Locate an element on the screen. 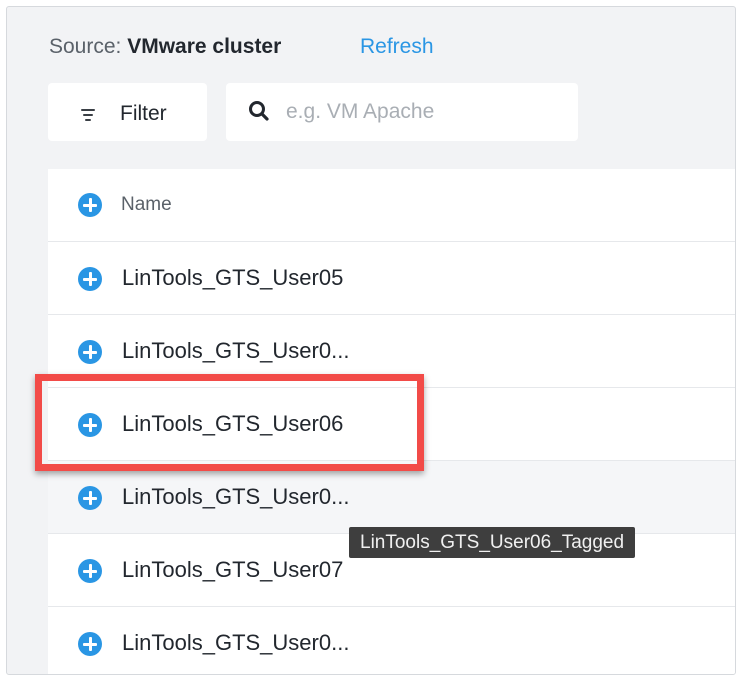  source-label: Source: VMware cluster is located at coordinates (165, 47).